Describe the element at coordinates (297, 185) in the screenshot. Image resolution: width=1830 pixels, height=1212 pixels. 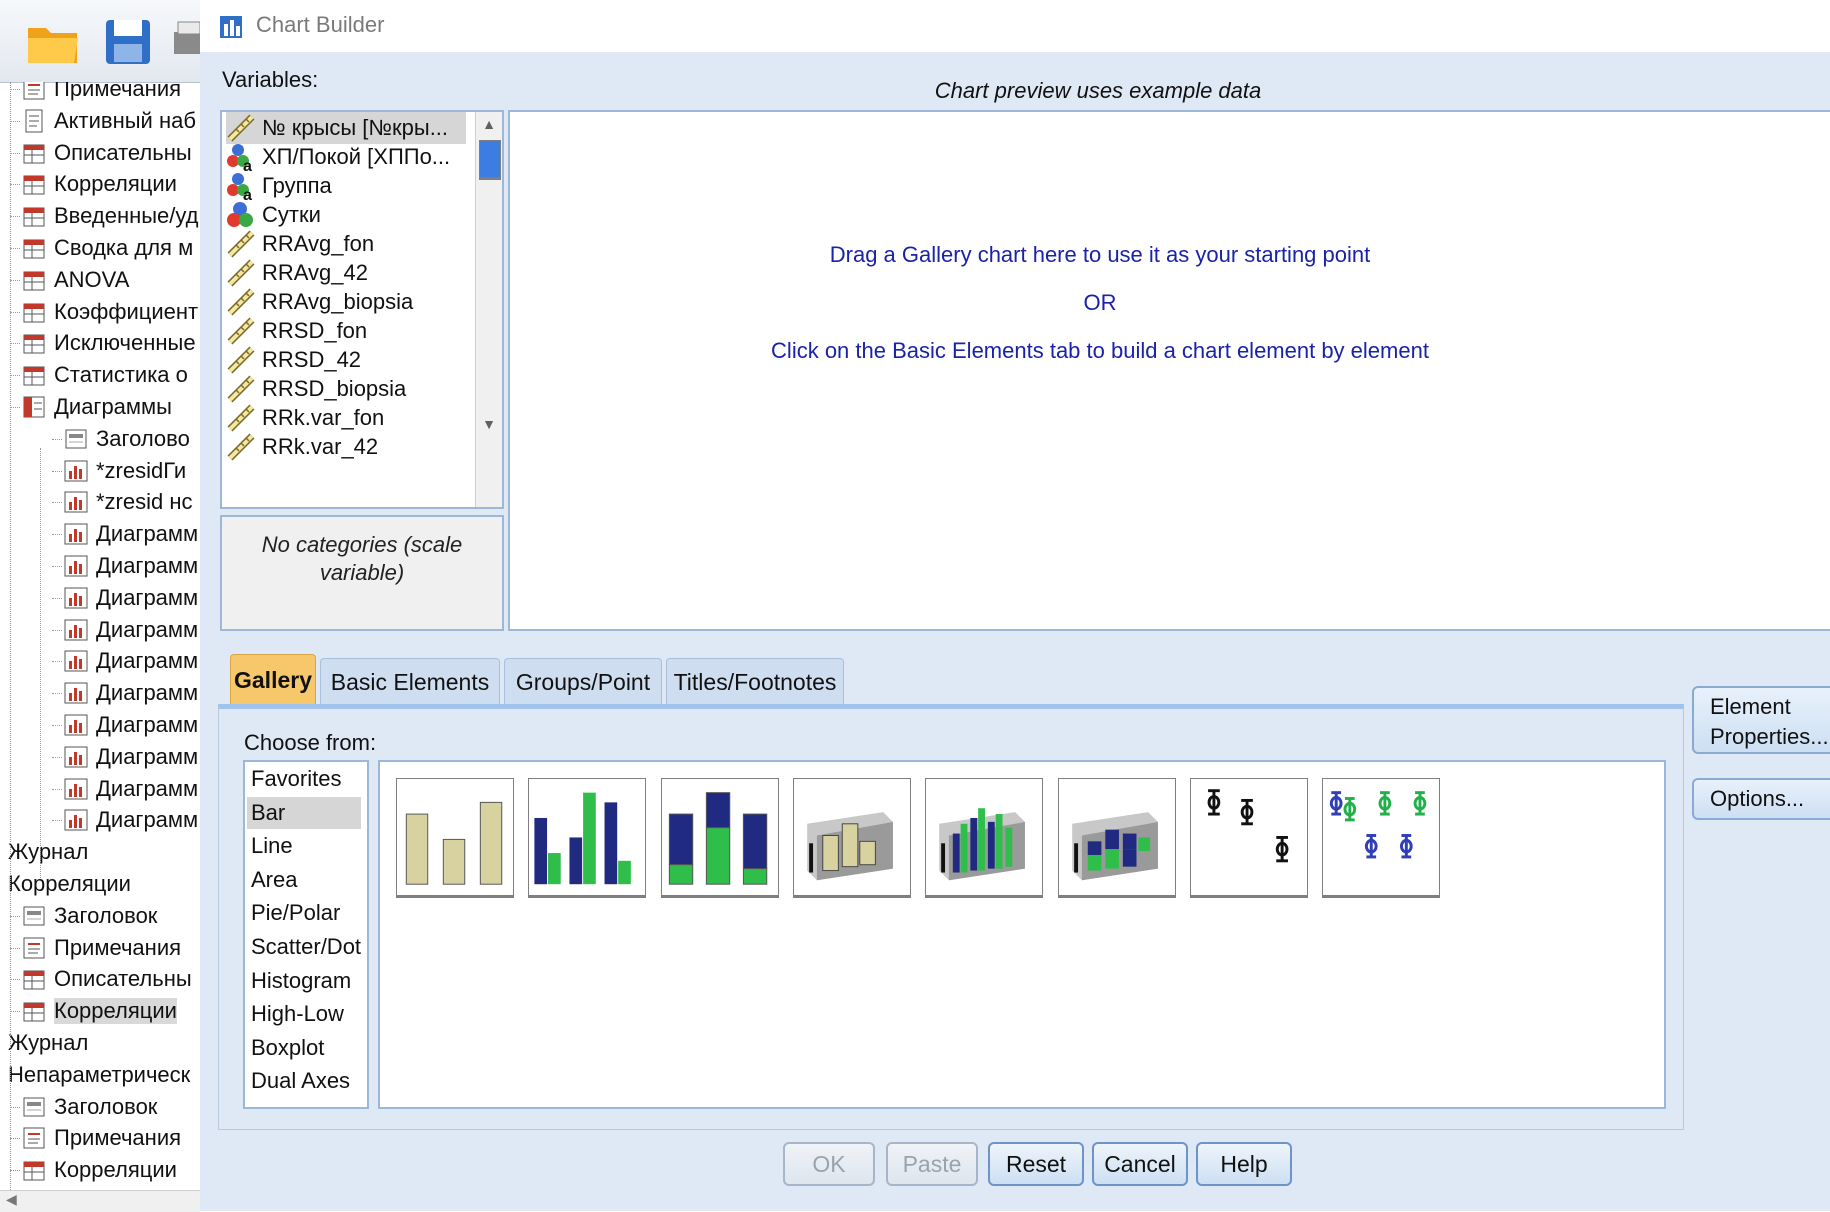
I see `variable-name: Группа` at that location.